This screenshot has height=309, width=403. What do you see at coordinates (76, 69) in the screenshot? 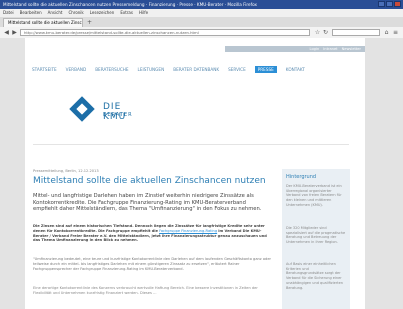
I see `nav-verband: VERBAND` at bounding box center [76, 69].